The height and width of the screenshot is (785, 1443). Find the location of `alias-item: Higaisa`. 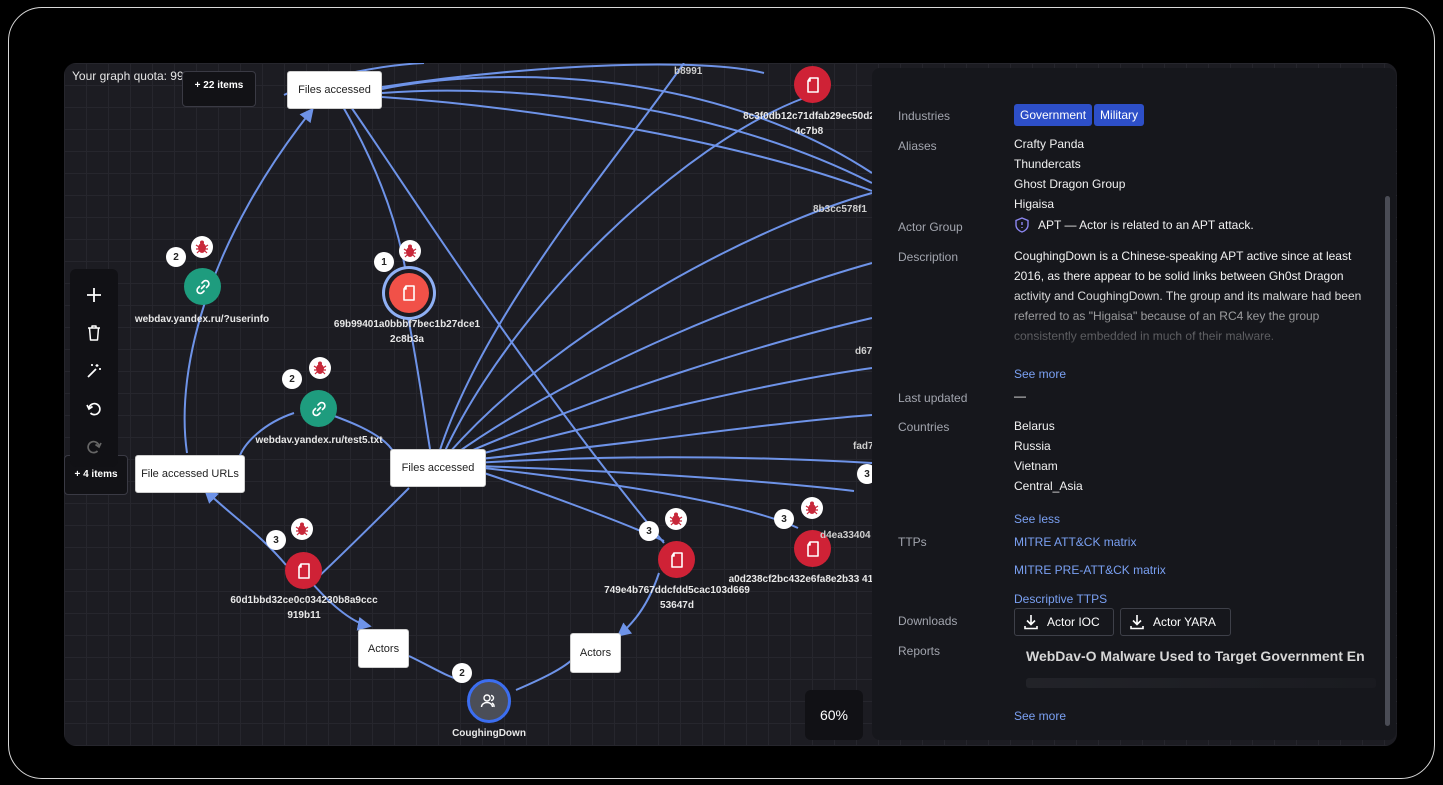

alias-item: Higaisa is located at coordinates (1034, 204).